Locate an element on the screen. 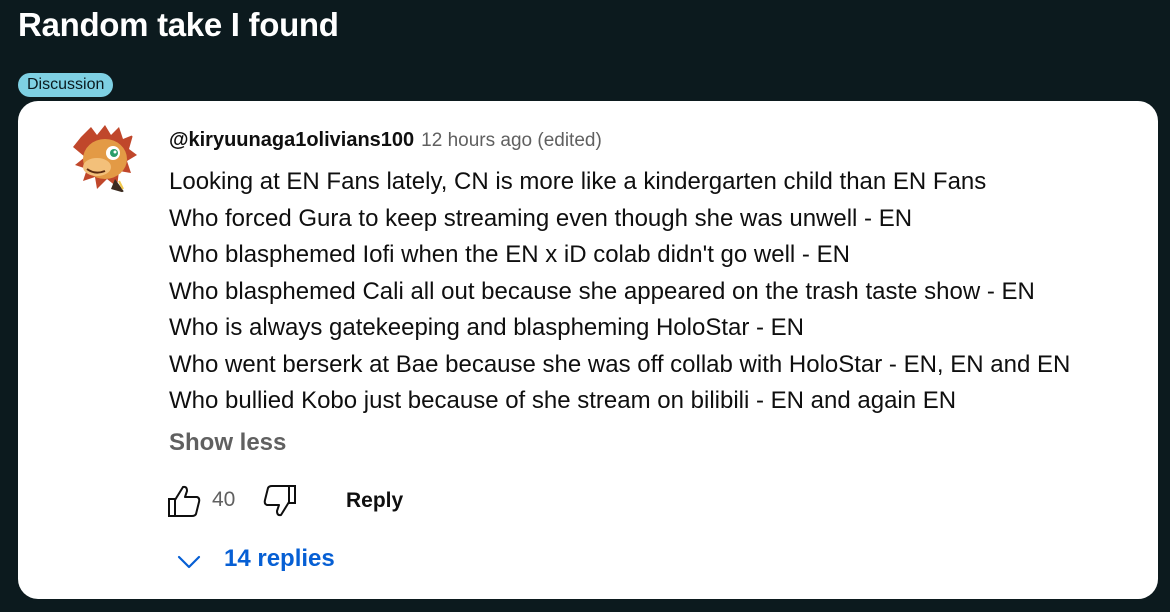 This screenshot has width=1170, height=612. post-title: Random take I found is located at coordinates (178, 25).